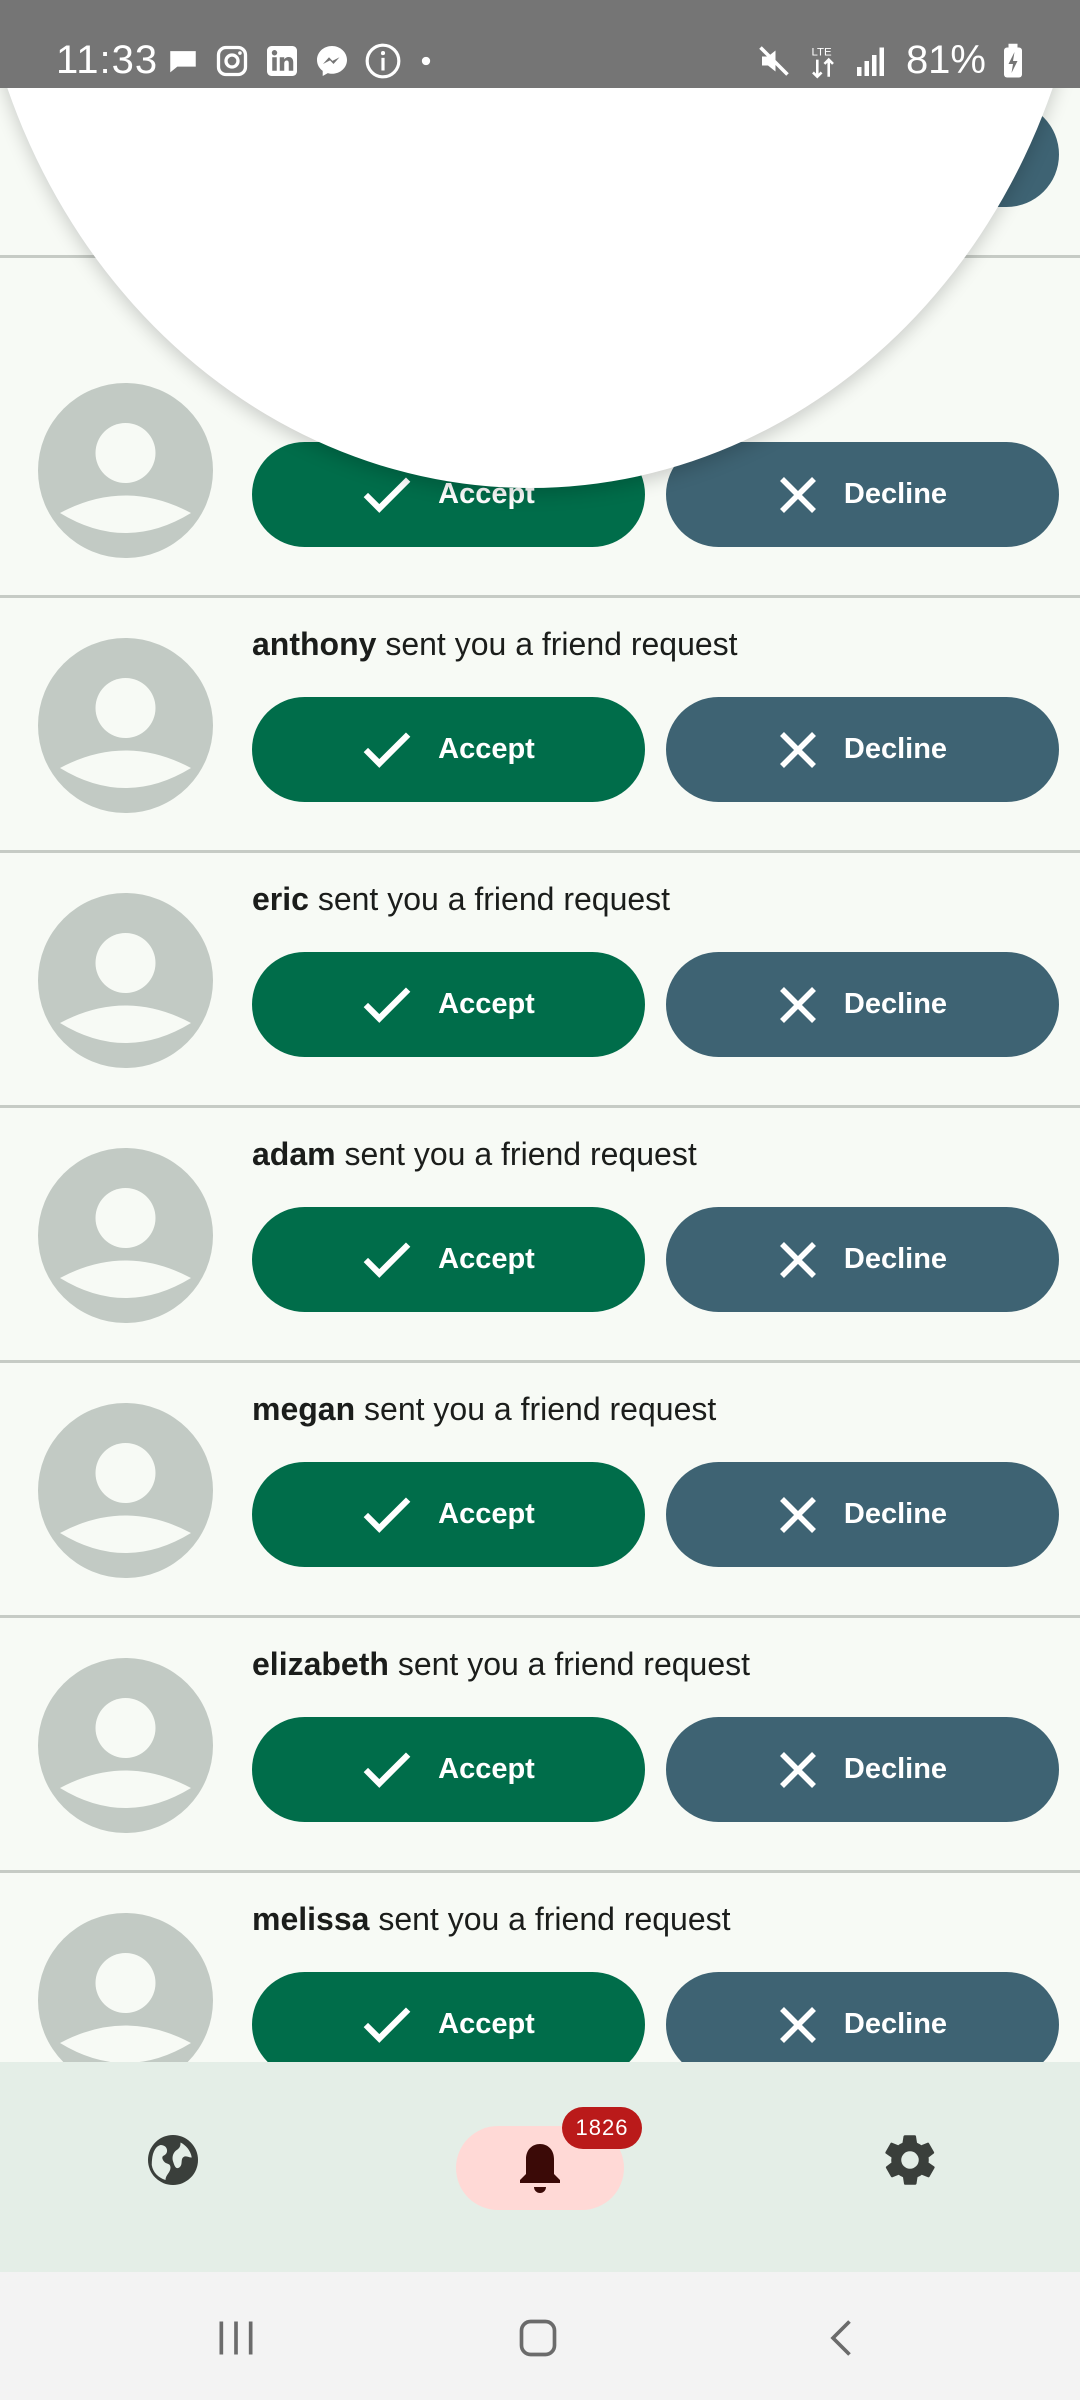 The width and height of the screenshot is (1080, 2400). Describe the element at coordinates (383, 61) in the screenshot. I see `info-icon` at that location.